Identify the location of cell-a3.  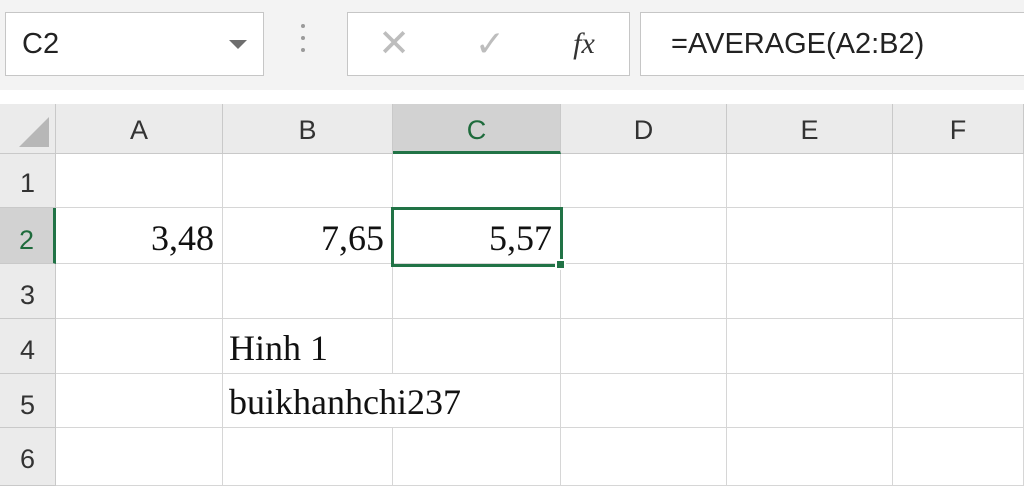
(139, 291).